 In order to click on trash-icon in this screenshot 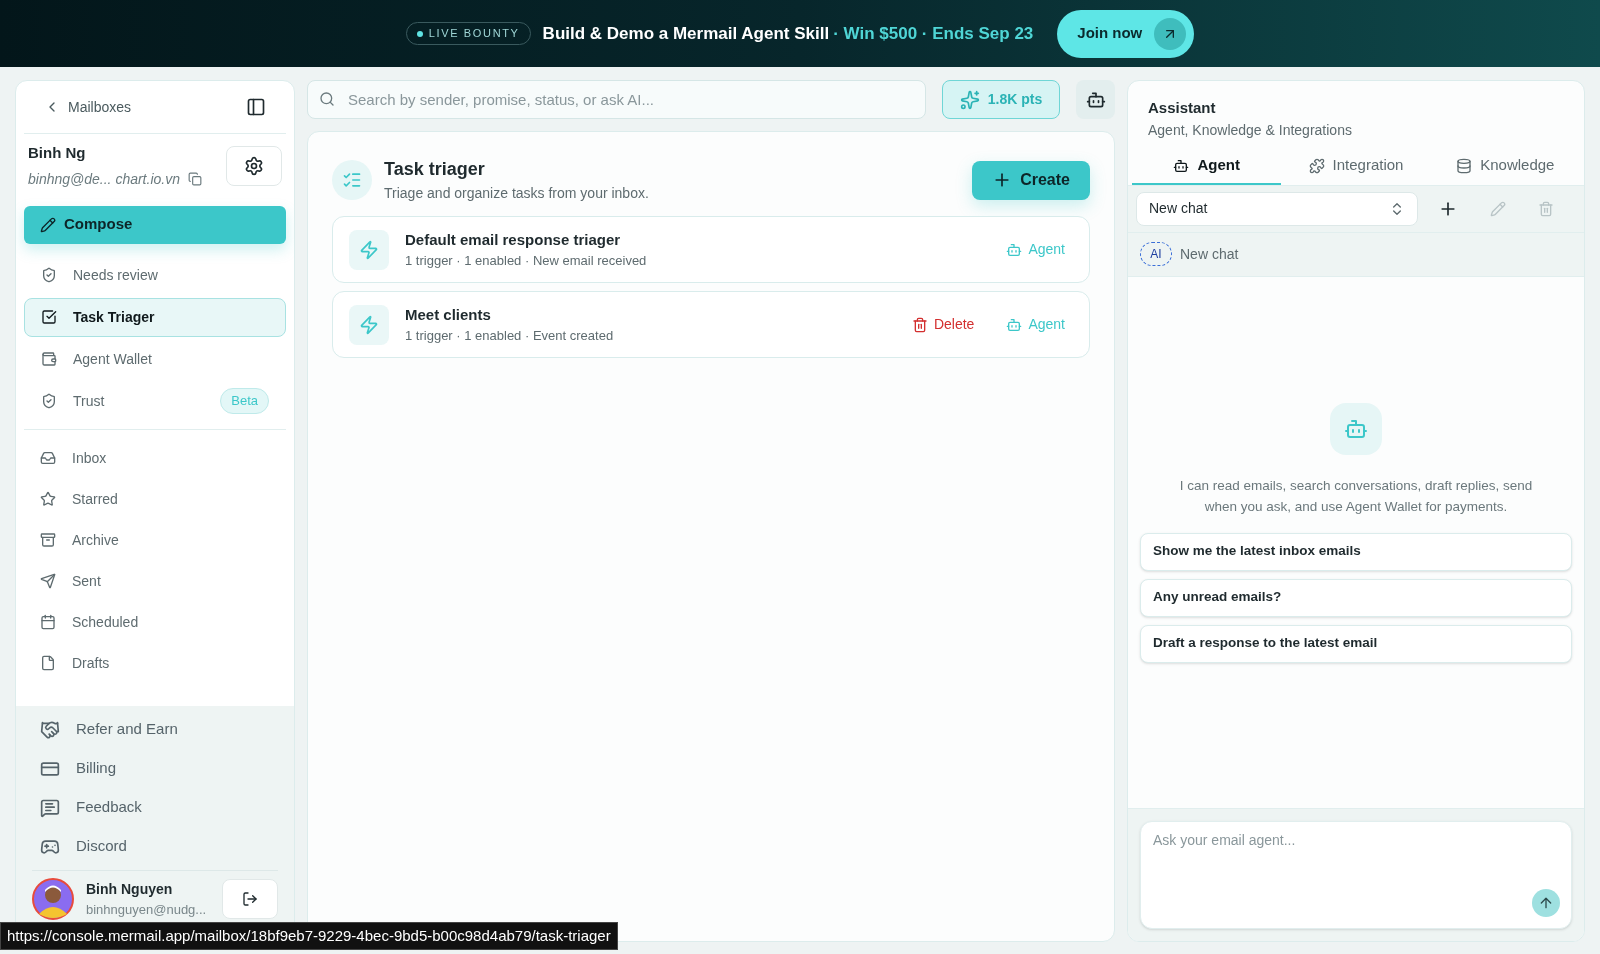, I will do `click(919, 324)`.